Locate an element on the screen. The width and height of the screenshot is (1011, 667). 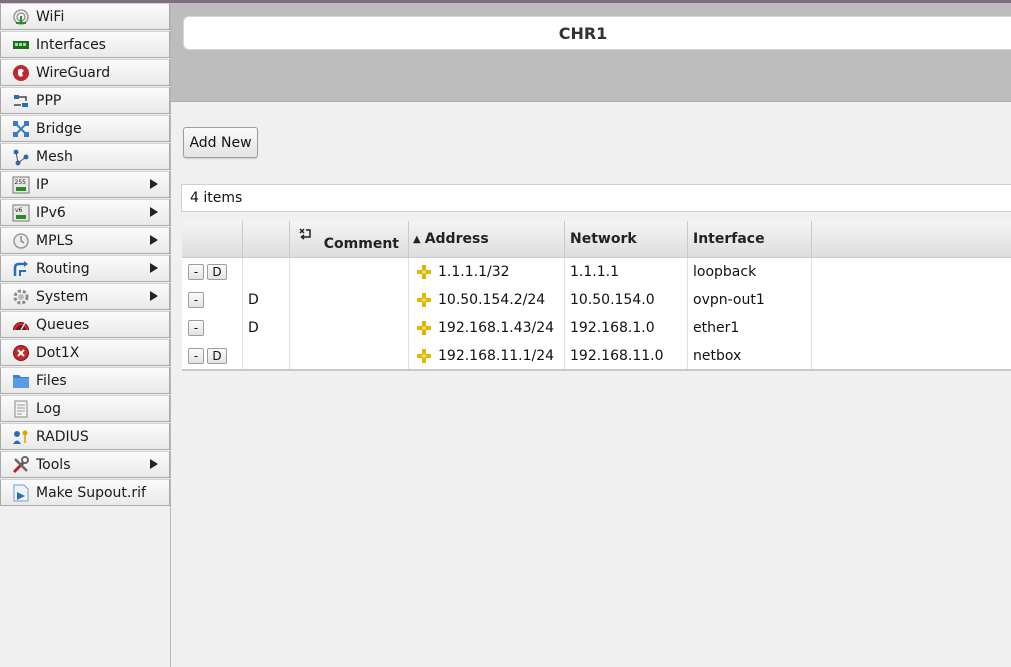
row-address: 1.1.1.1/32 is located at coordinates (487, 272).